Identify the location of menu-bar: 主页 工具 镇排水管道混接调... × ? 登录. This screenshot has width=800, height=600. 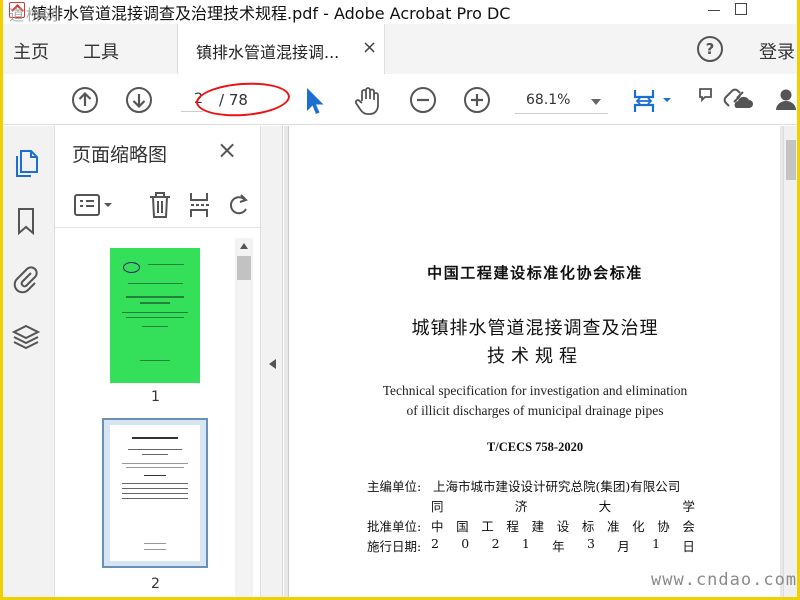
(400, 49).